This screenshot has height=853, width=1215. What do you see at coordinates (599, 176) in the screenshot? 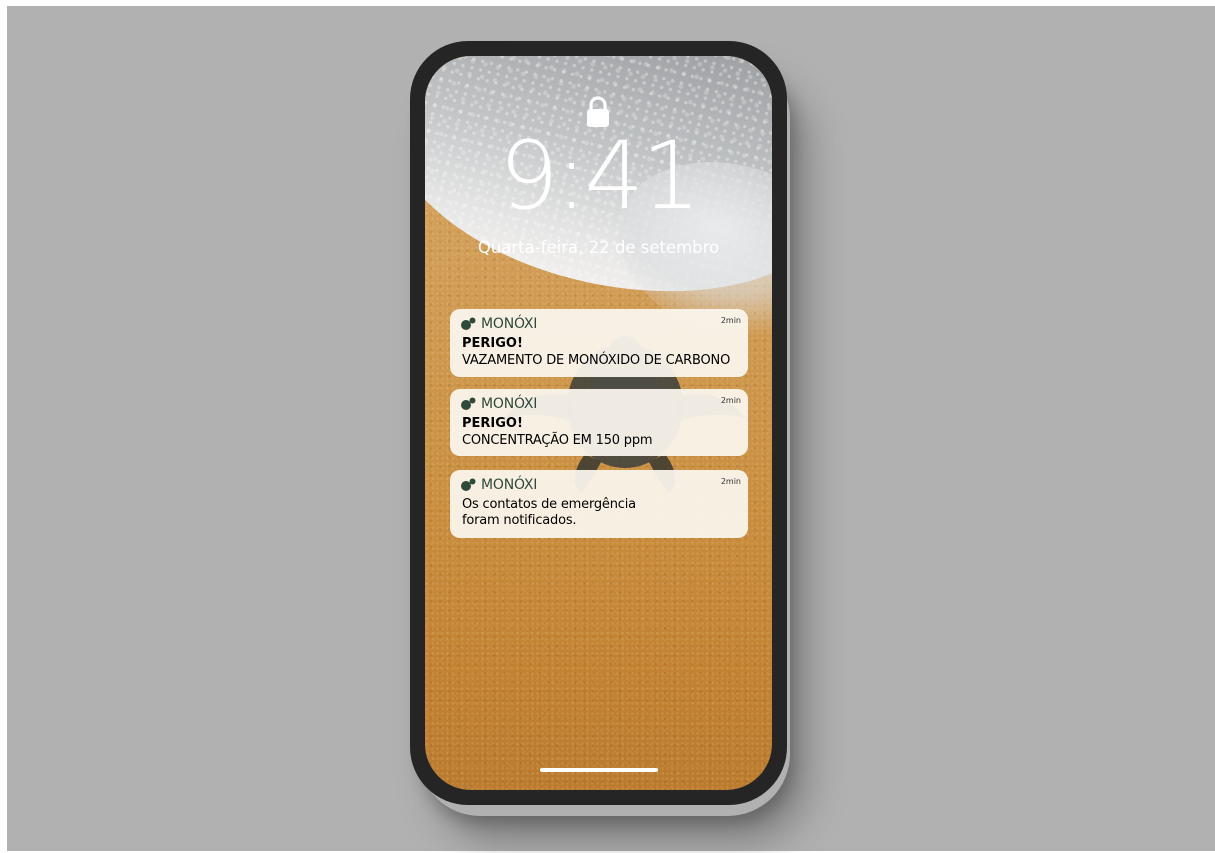
I see `lock-time: 9:41` at bounding box center [599, 176].